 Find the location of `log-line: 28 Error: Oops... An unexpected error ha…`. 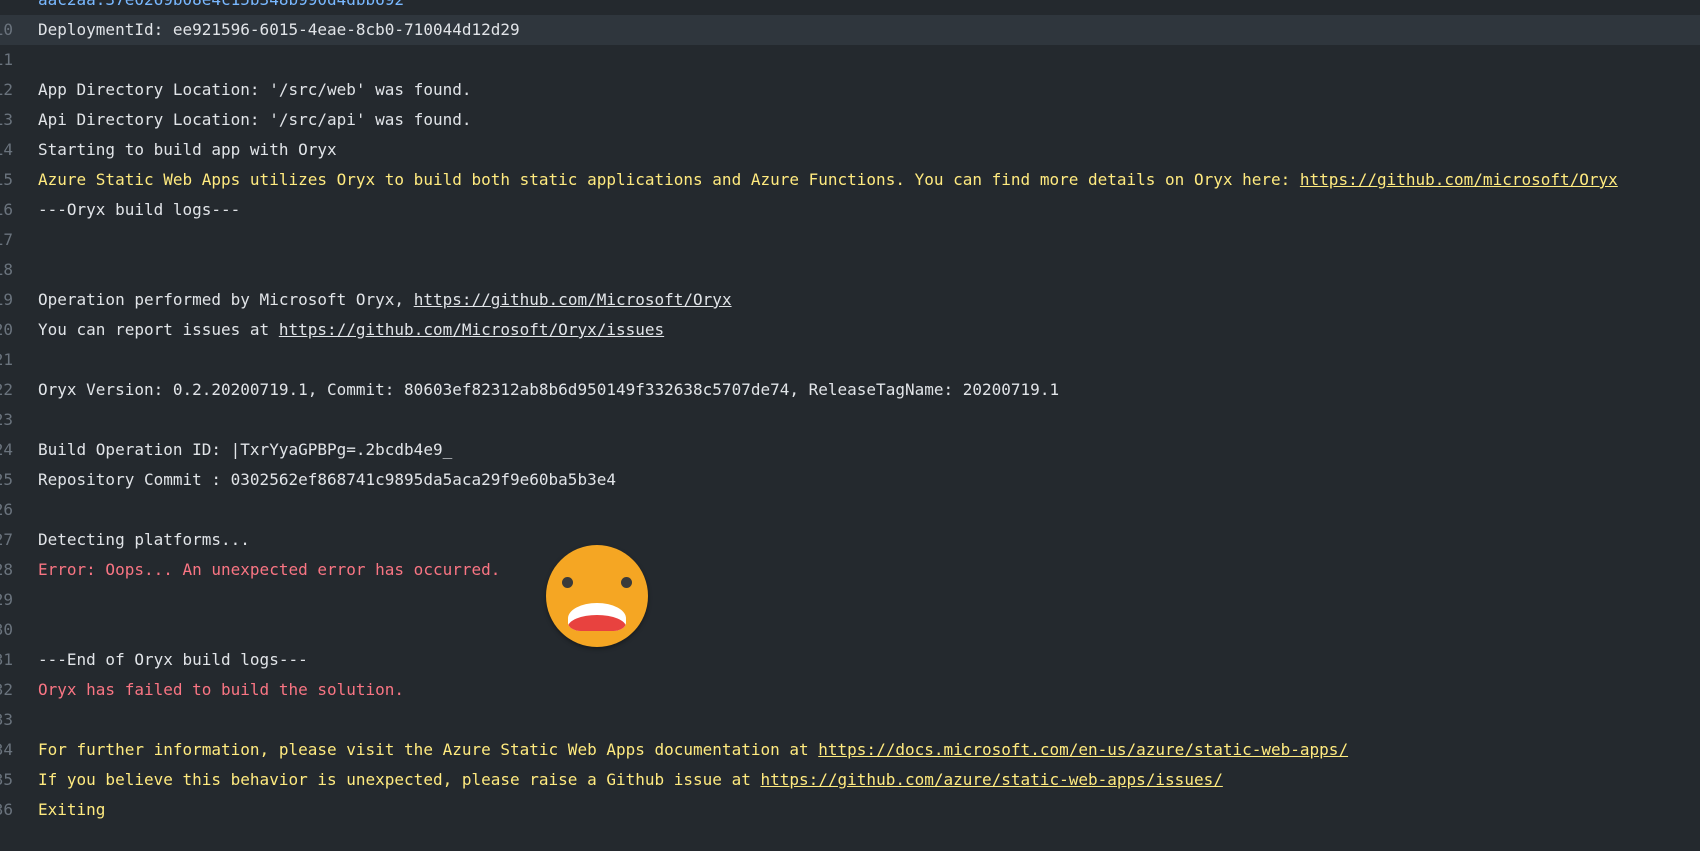

log-line: 28 Error: Oops... An unexpected error ha… is located at coordinates (850, 570).